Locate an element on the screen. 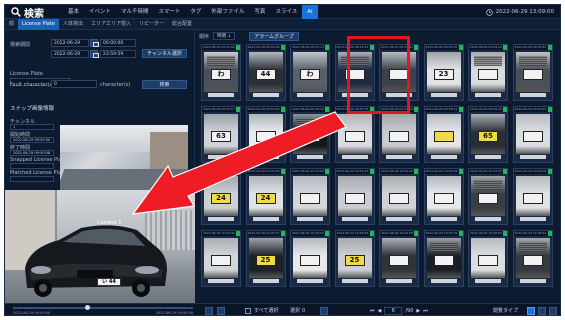 Image resolution: width=565 pixels, height=320 pixels. snapshot-tile: 2022-06-29 10:02:20 is located at coordinates (399, 196).